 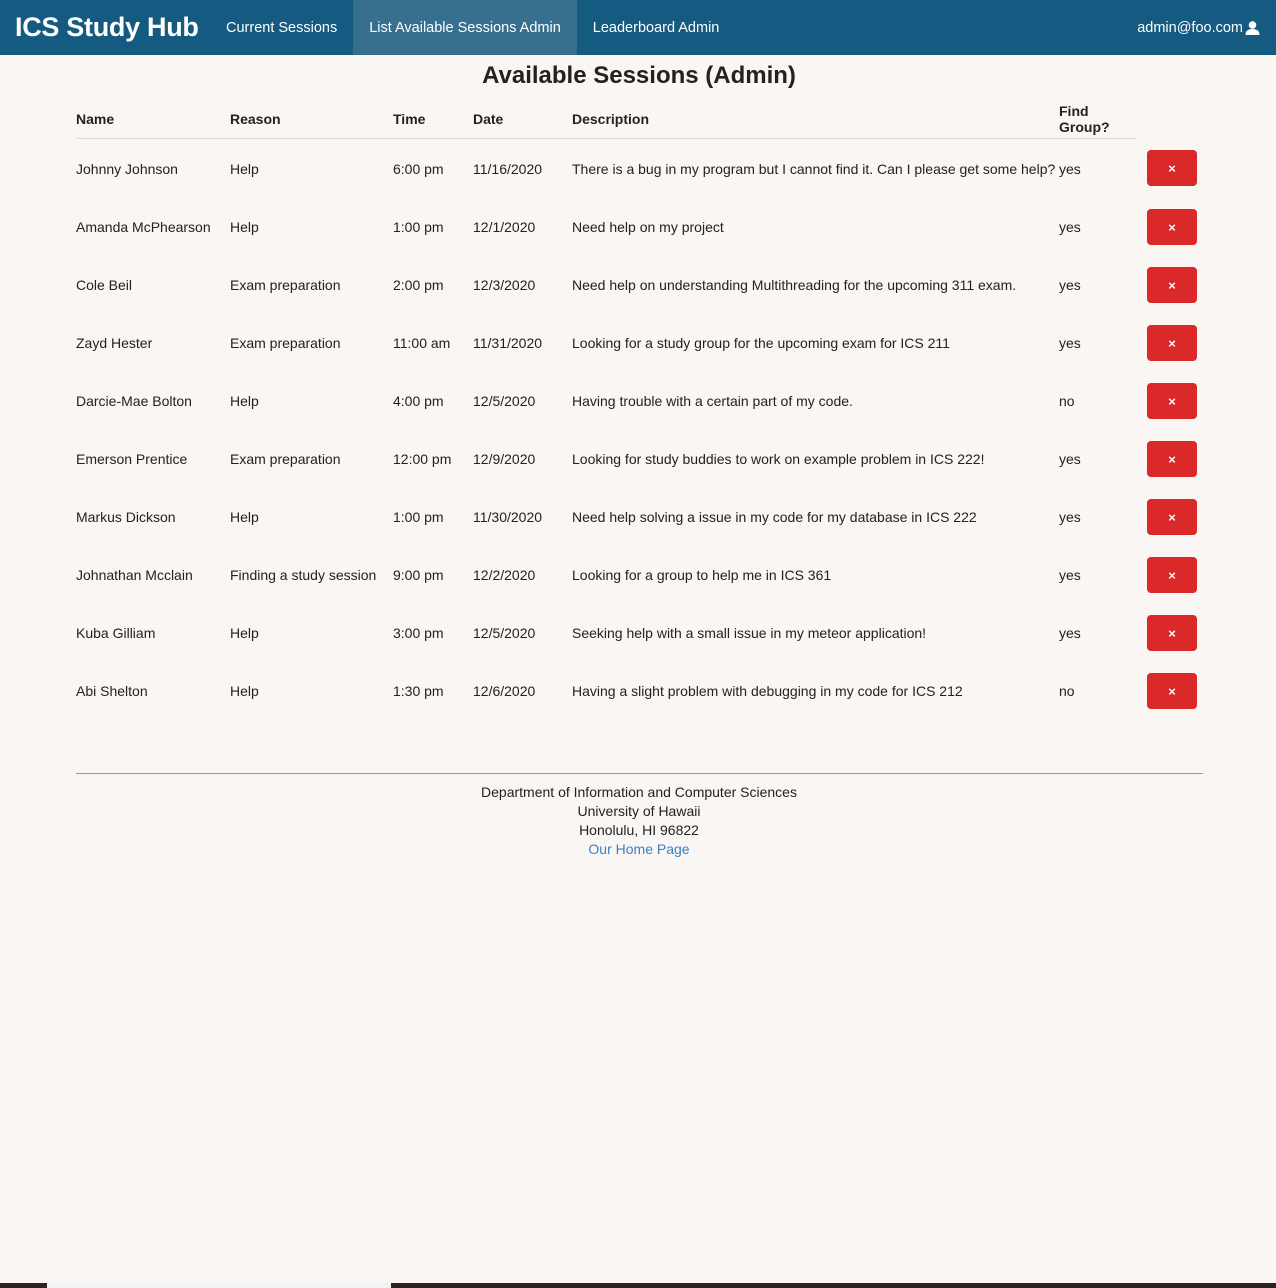 I want to click on cell-time: 9:00 pm, so click(x=418, y=575).